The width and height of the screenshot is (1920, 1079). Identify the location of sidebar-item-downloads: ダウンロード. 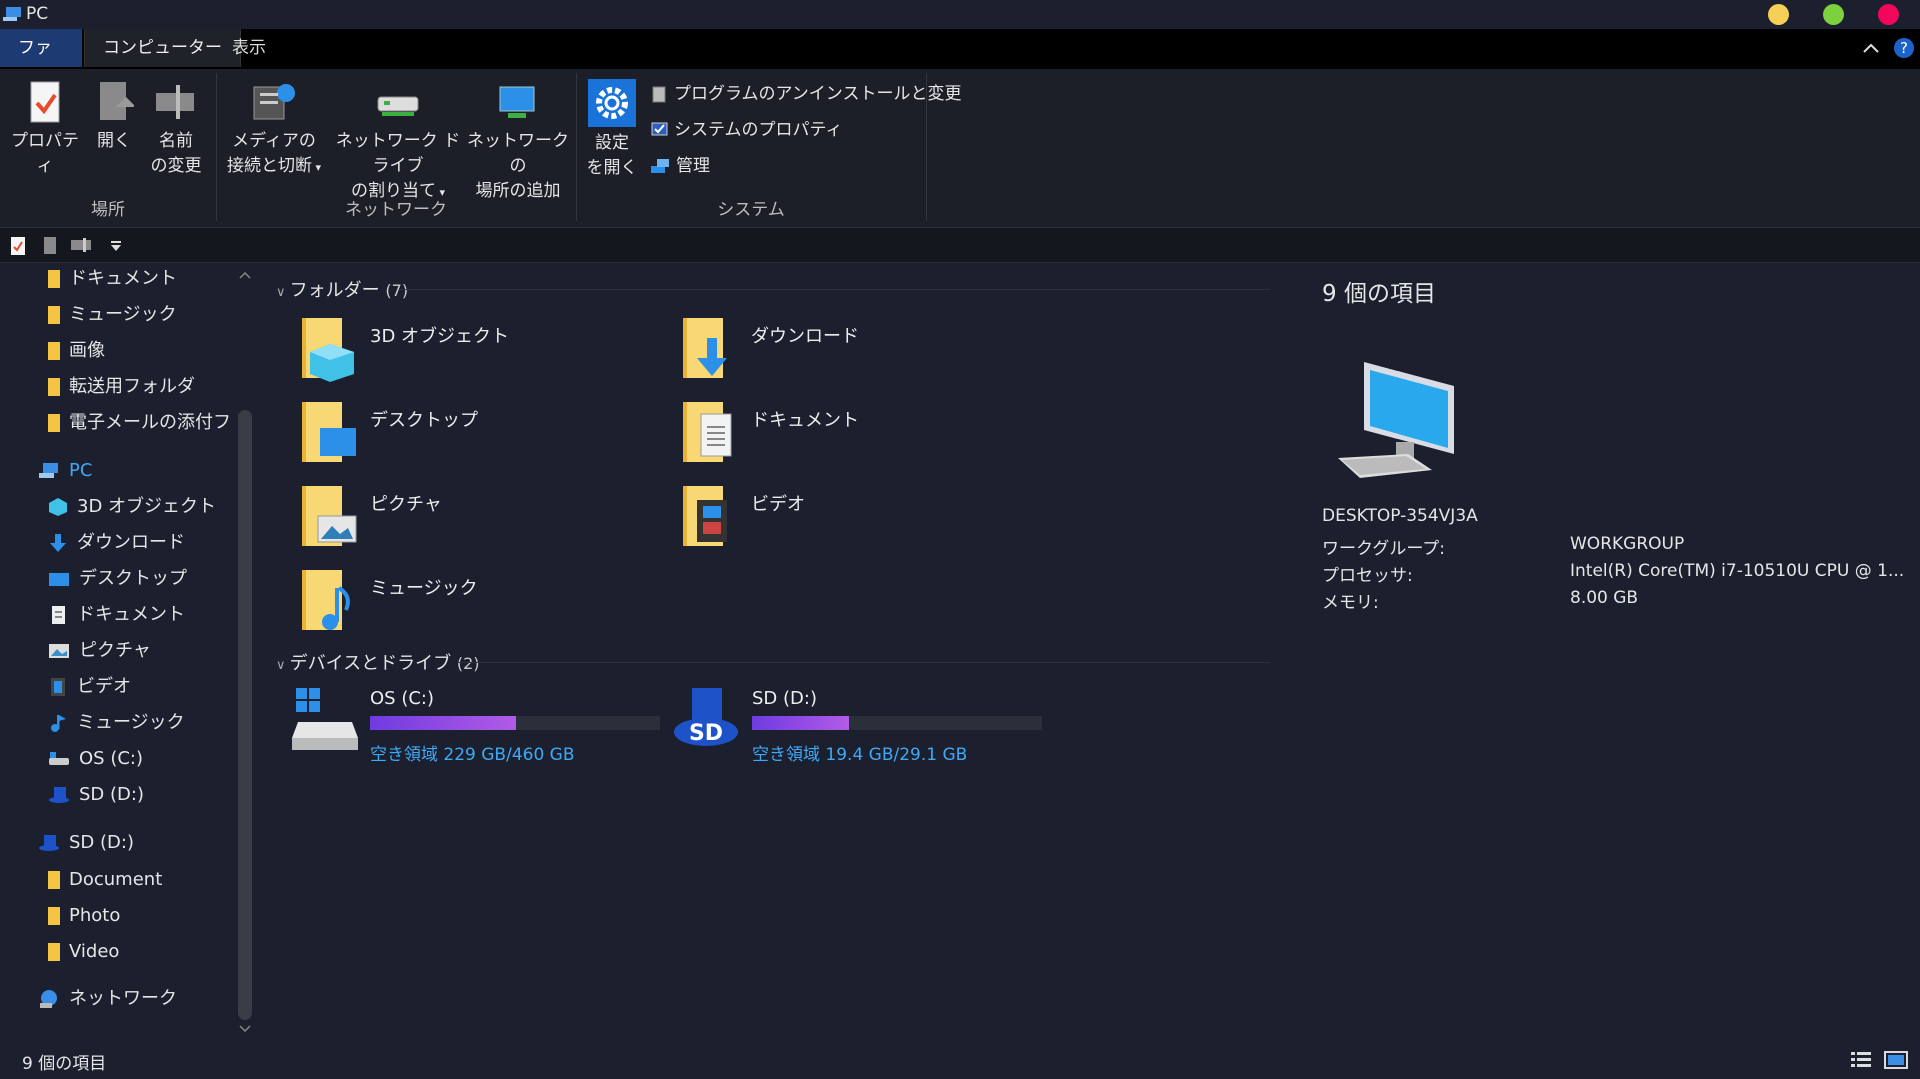
(138, 543).